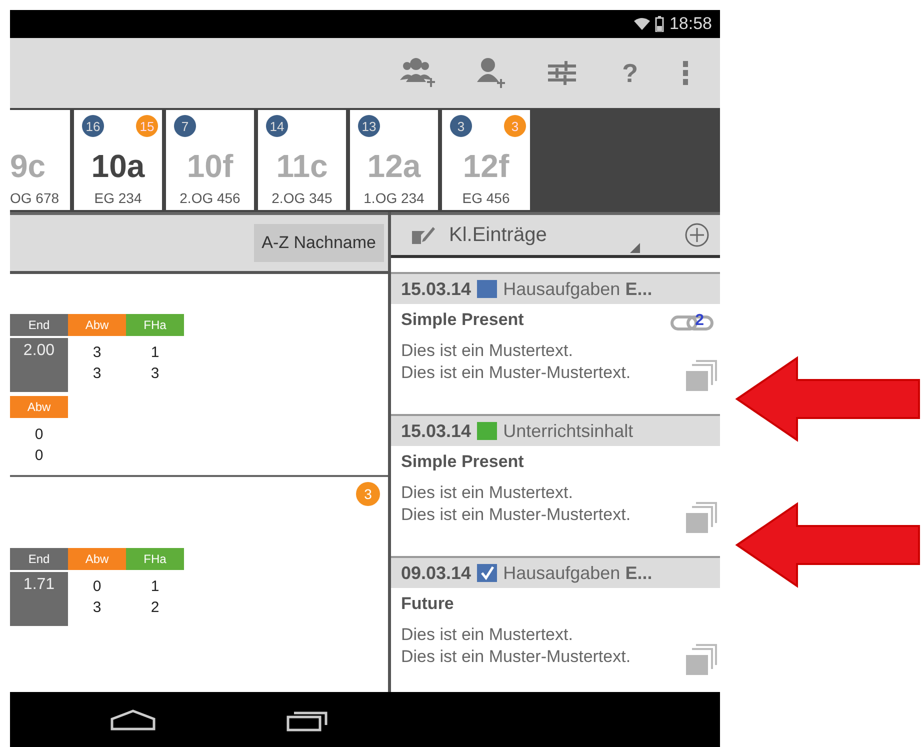 The height and width of the screenshot is (747, 921). What do you see at coordinates (427, 604) in the screenshot?
I see `entry-title: Future` at bounding box center [427, 604].